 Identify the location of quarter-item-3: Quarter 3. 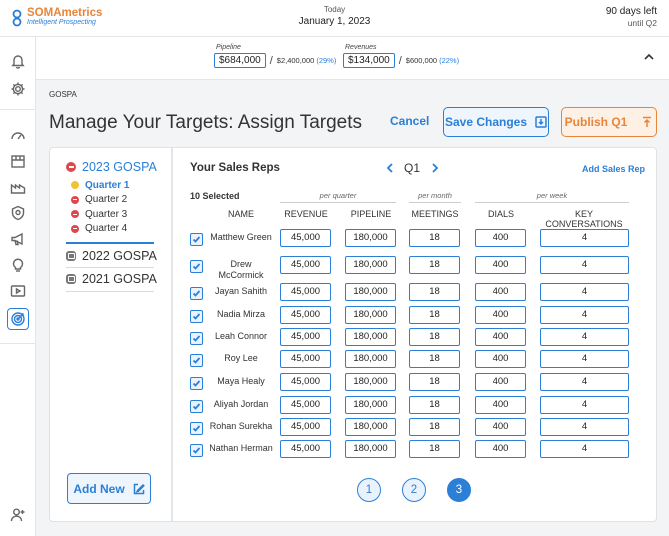
(100, 214).